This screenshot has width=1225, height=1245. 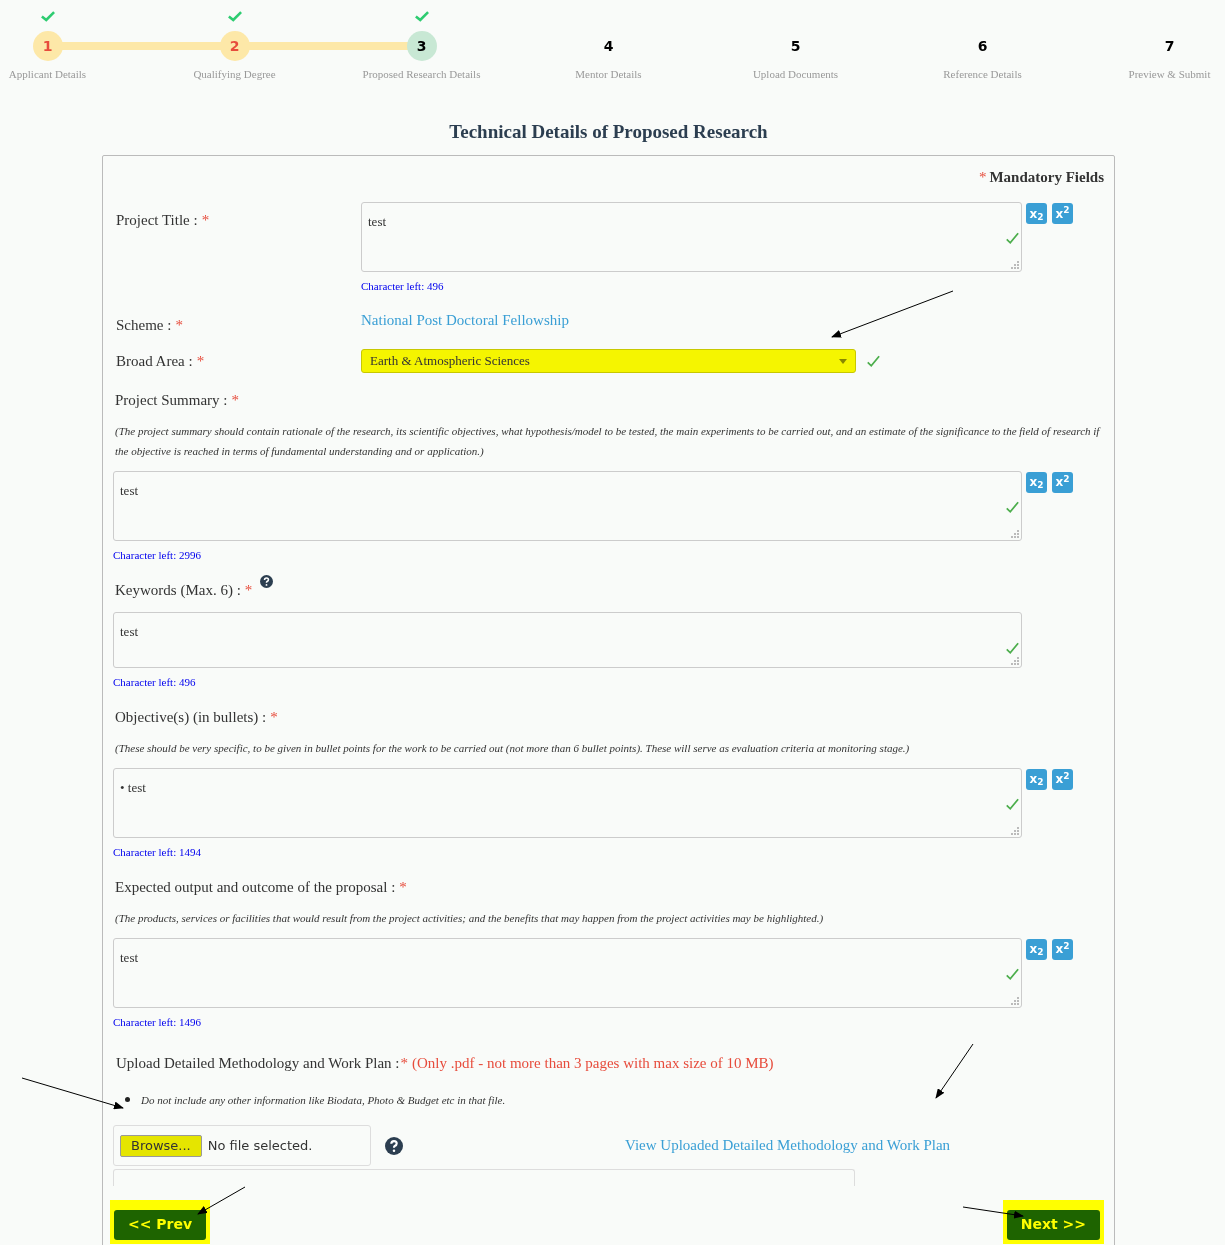 I want to click on step-label: Upload Documents, so click(x=795, y=74).